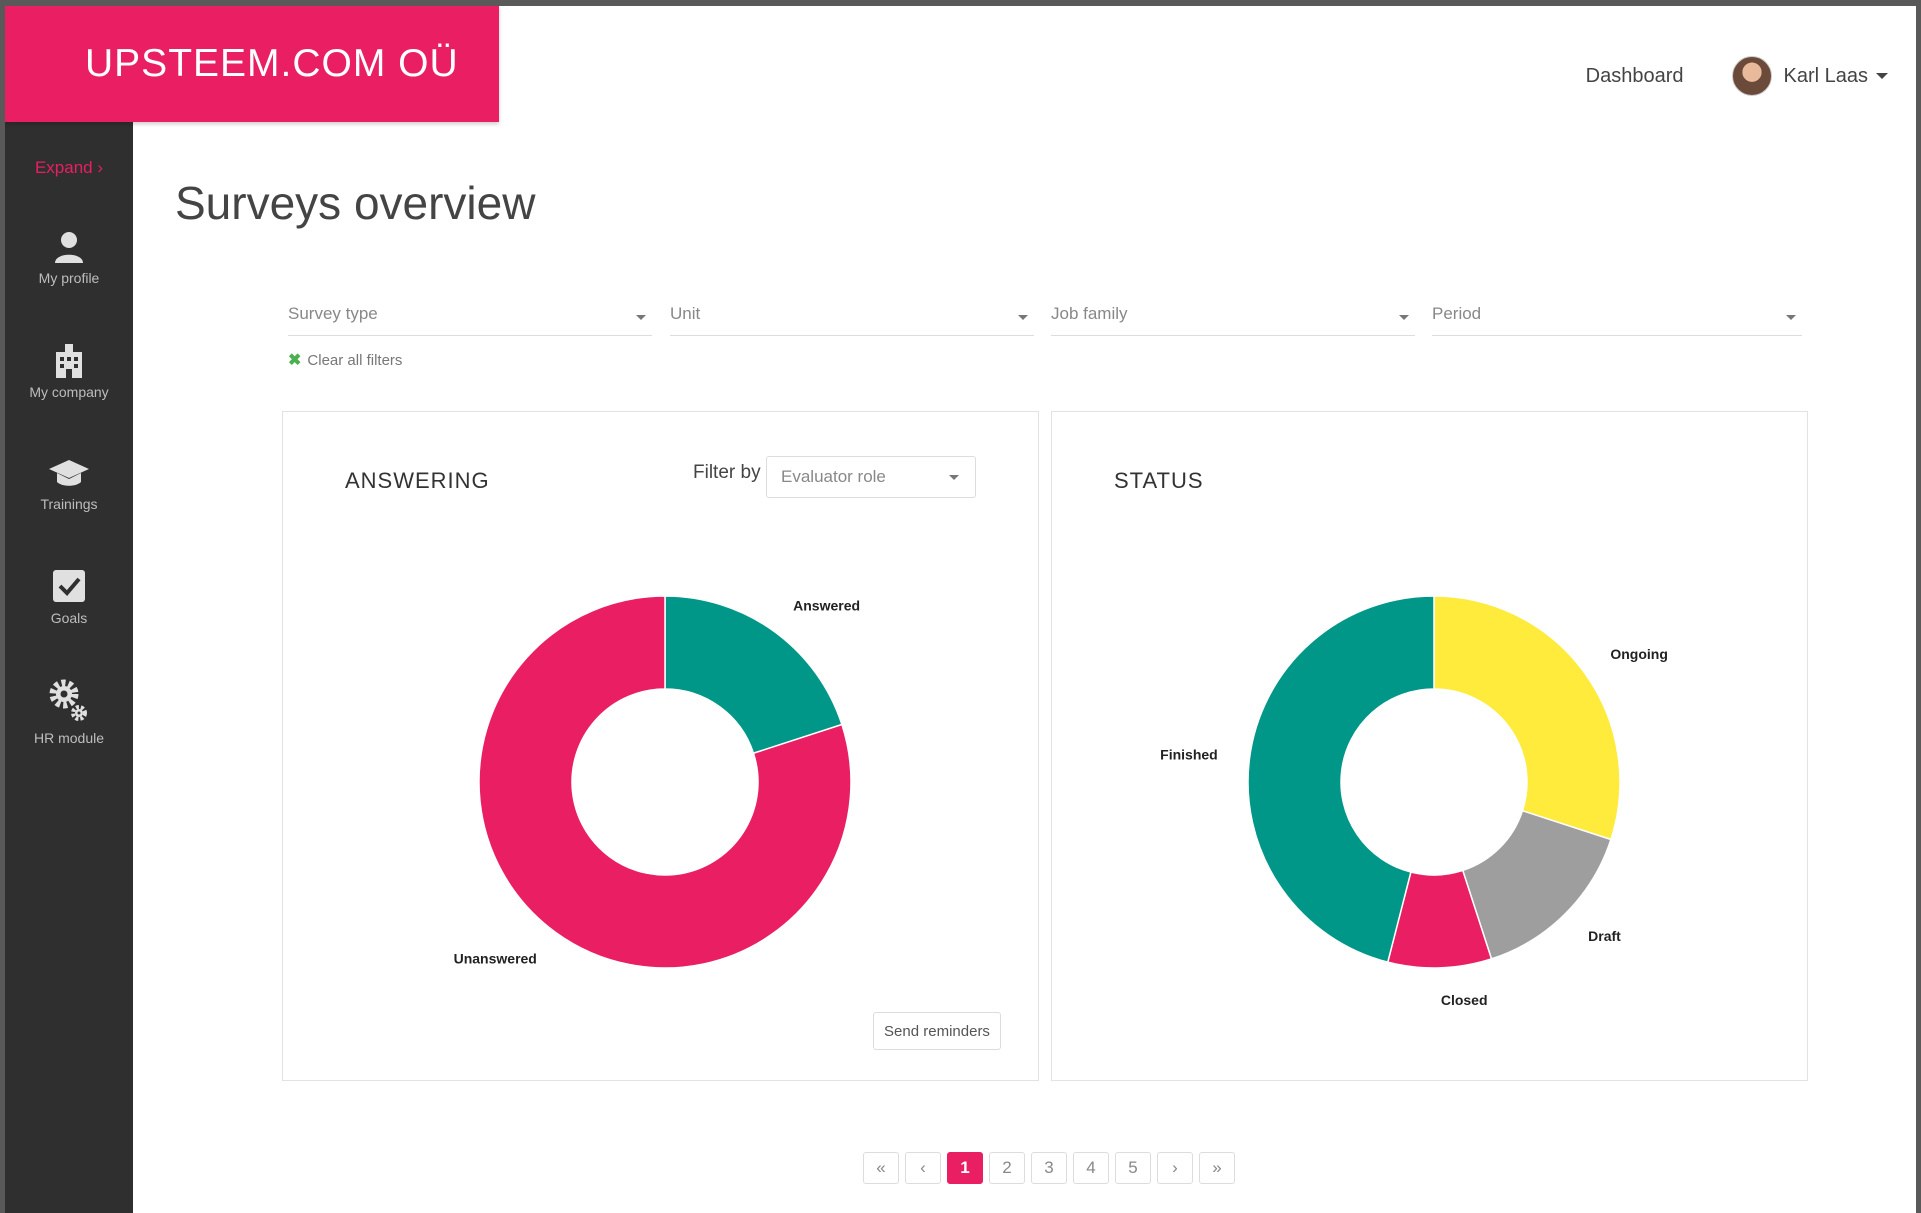 This screenshot has height=1213, width=1921. Describe the element at coordinates (69, 392) in the screenshot. I see `sidebar-item-label: My company` at that location.